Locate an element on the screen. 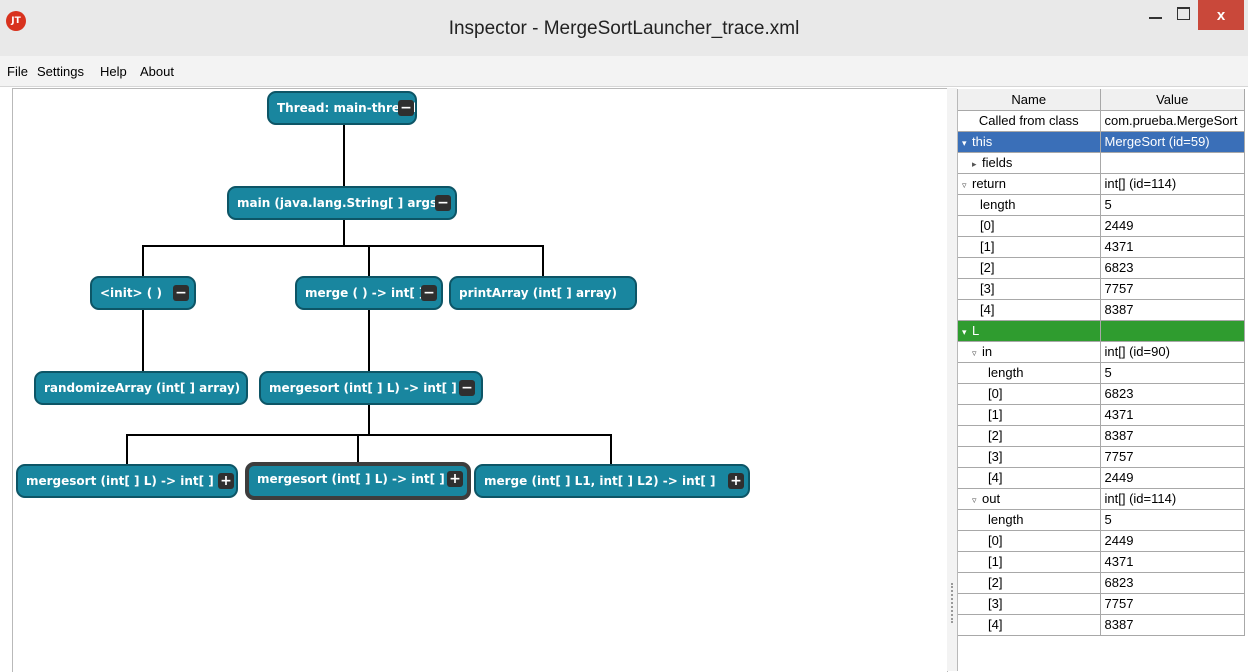 The image size is (1248, 672). tree-node-main: main (java.lang.String[ ] args) − is located at coordinates (342, 203).